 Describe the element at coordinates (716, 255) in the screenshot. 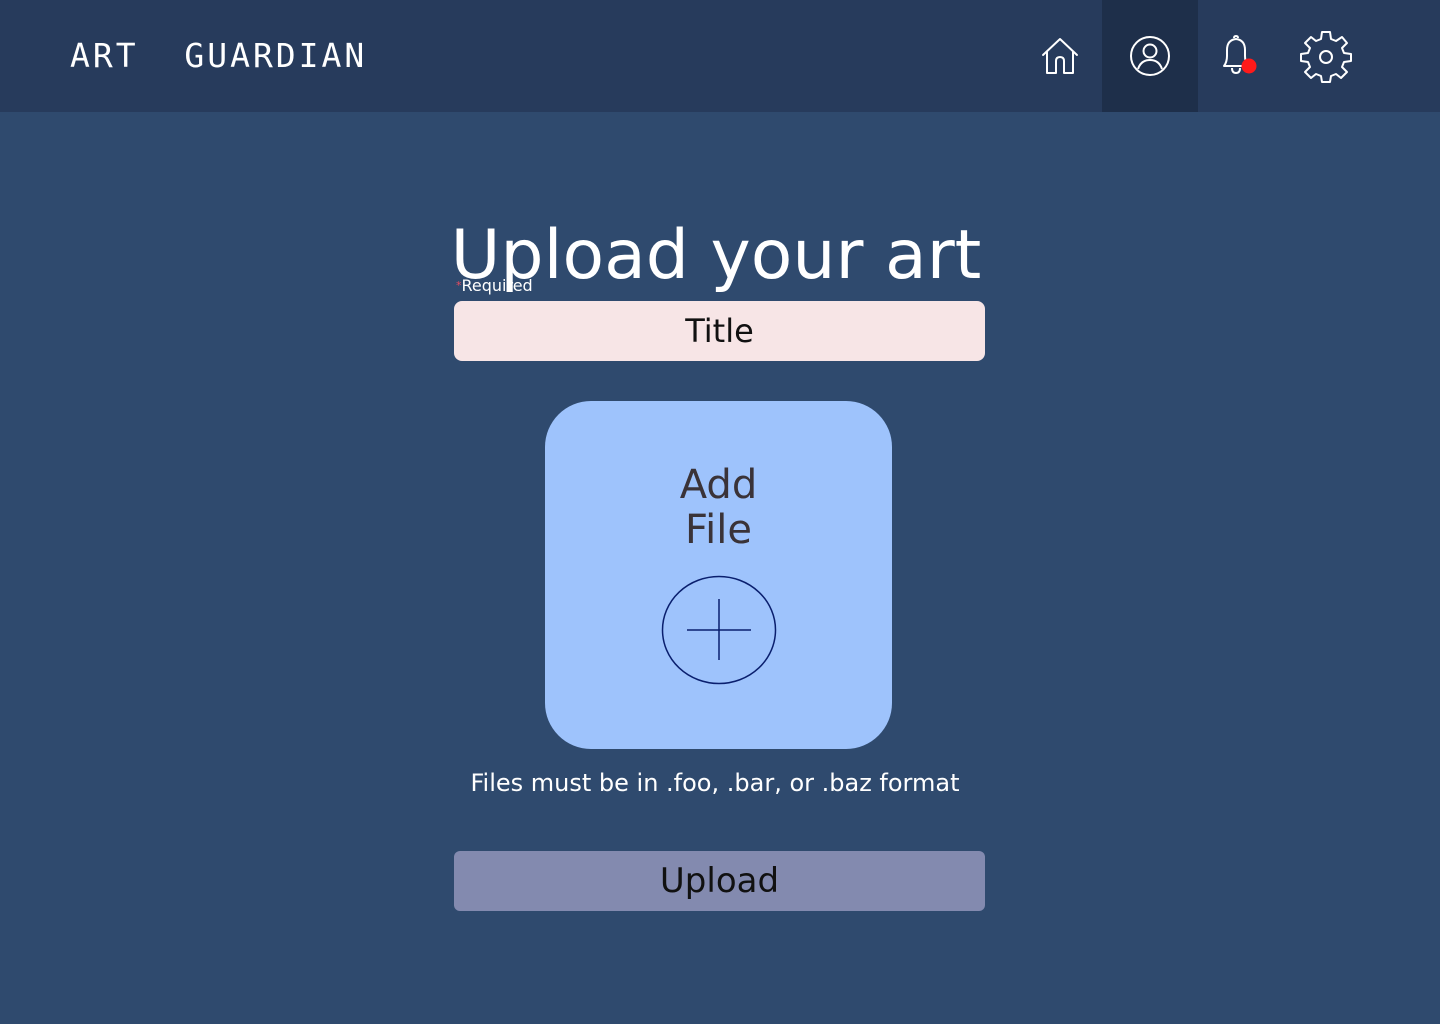

I see `page-title: Upload your art` at that location.